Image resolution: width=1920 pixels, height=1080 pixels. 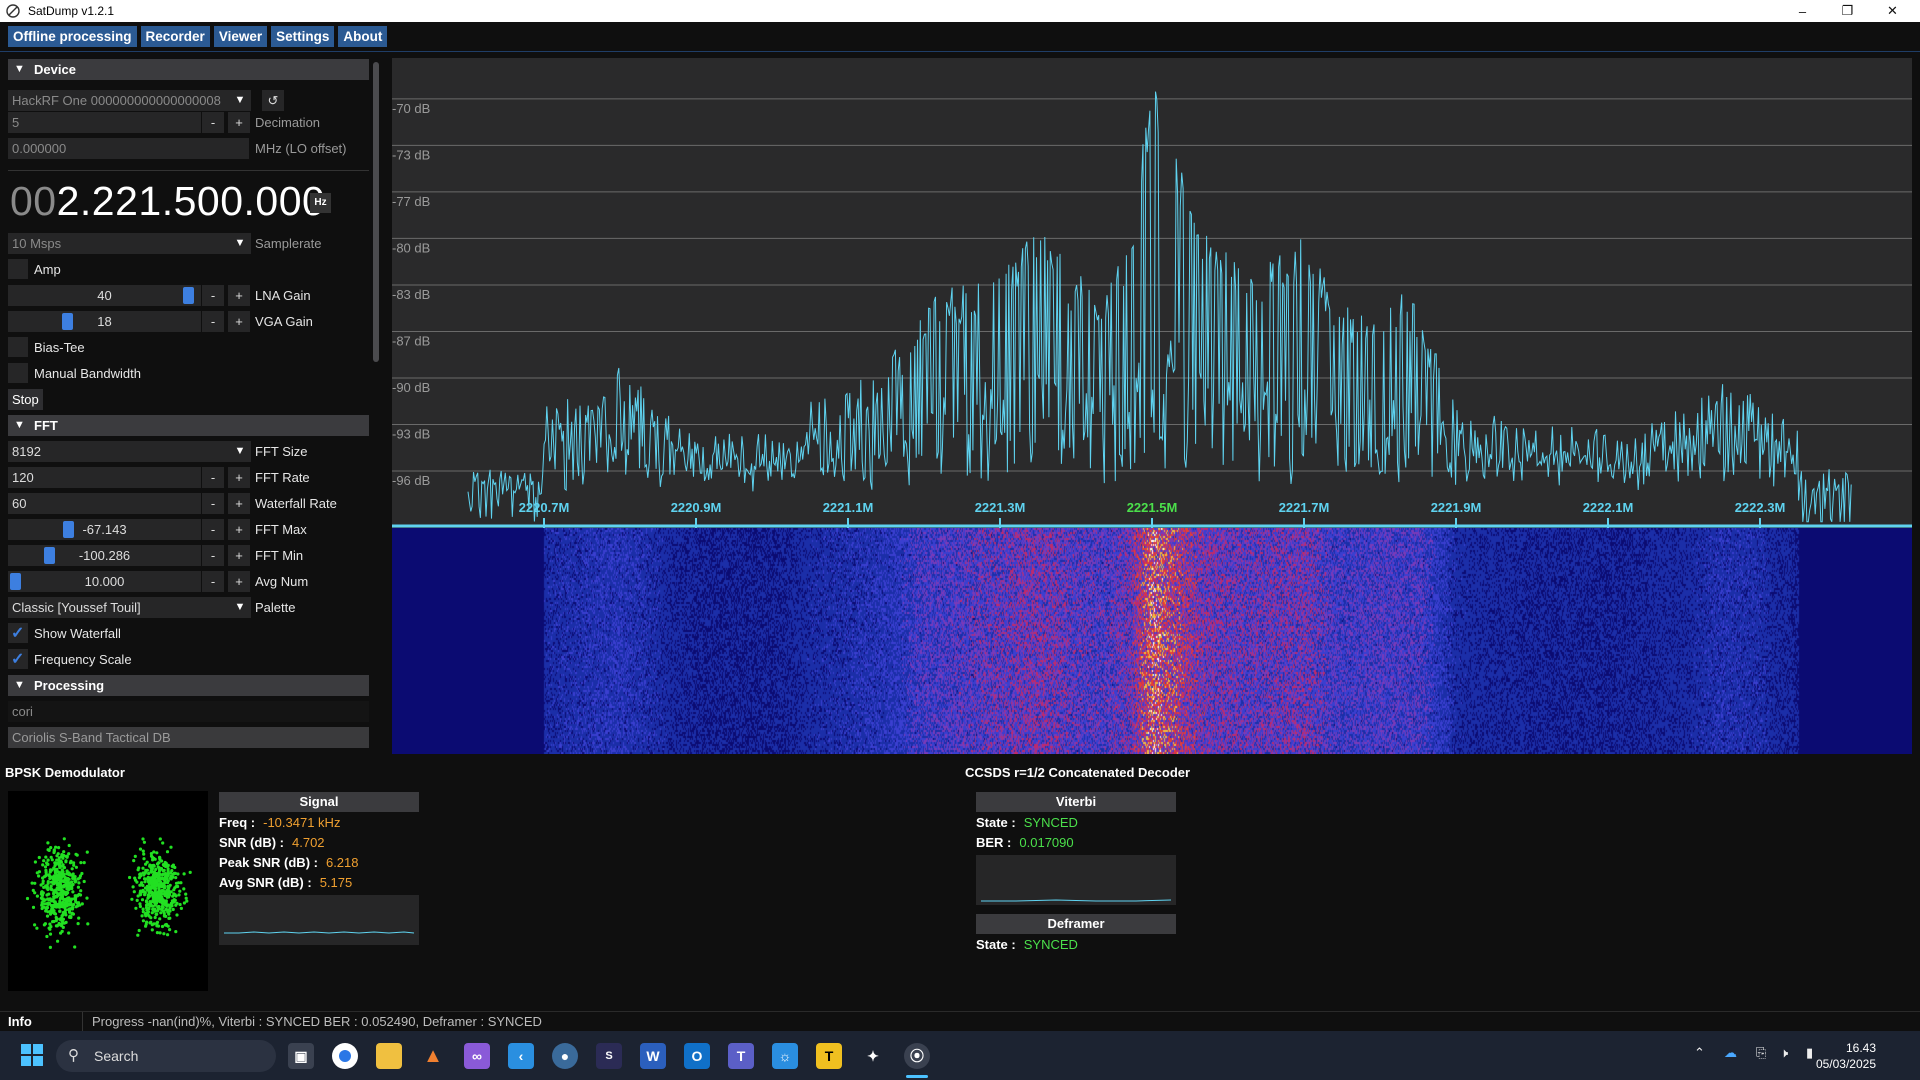 What do you see at coordinates (213, 503) in the screenshot?
I see `waterfall-rate-decrement-button: -` at bounding box center [213, 503].